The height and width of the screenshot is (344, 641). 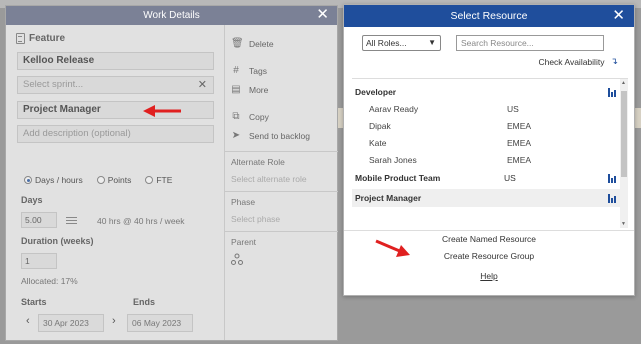 I want to click on starts-label: Starts, so click(x=34, y=302).